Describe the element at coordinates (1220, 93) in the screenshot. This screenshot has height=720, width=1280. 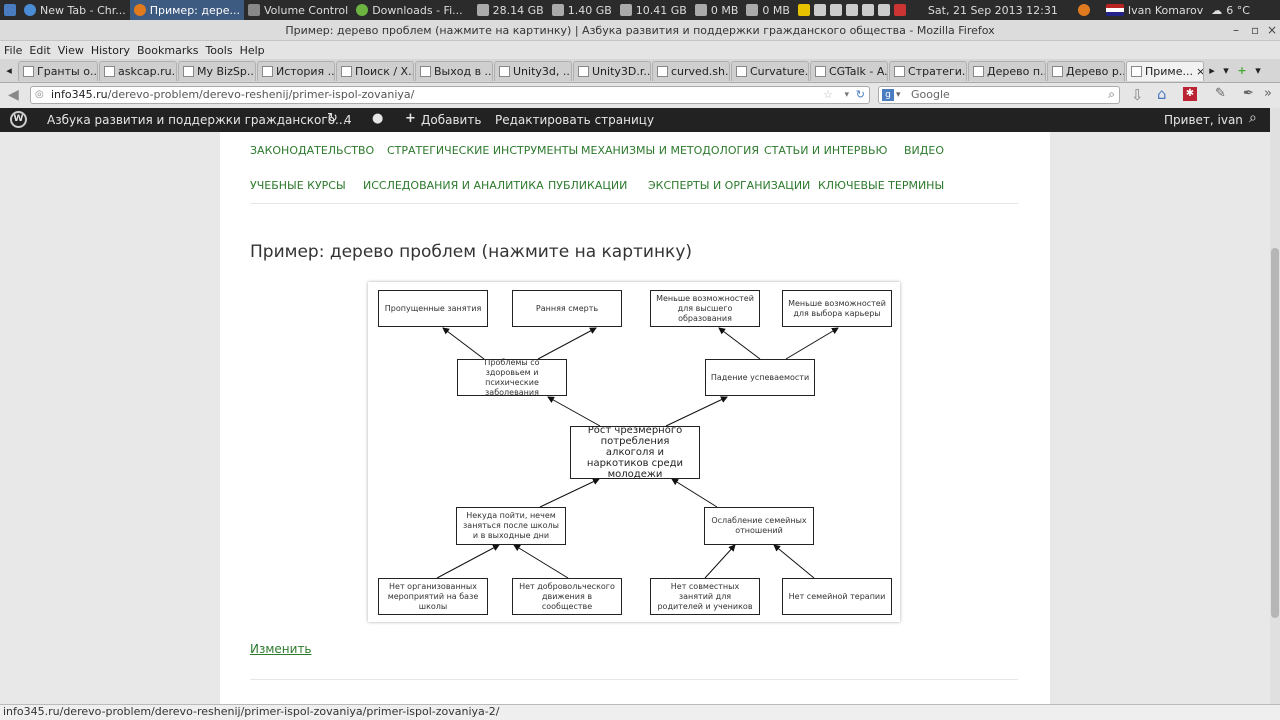
I see `tools-icon: ✎` at that location.